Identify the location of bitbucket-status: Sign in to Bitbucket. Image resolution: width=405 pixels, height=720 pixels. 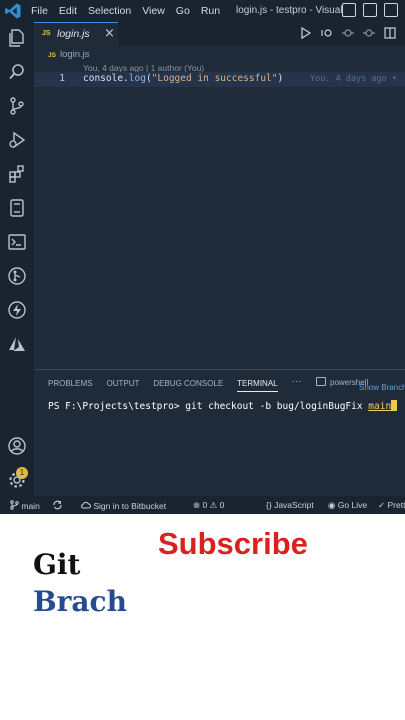
(123, 505).